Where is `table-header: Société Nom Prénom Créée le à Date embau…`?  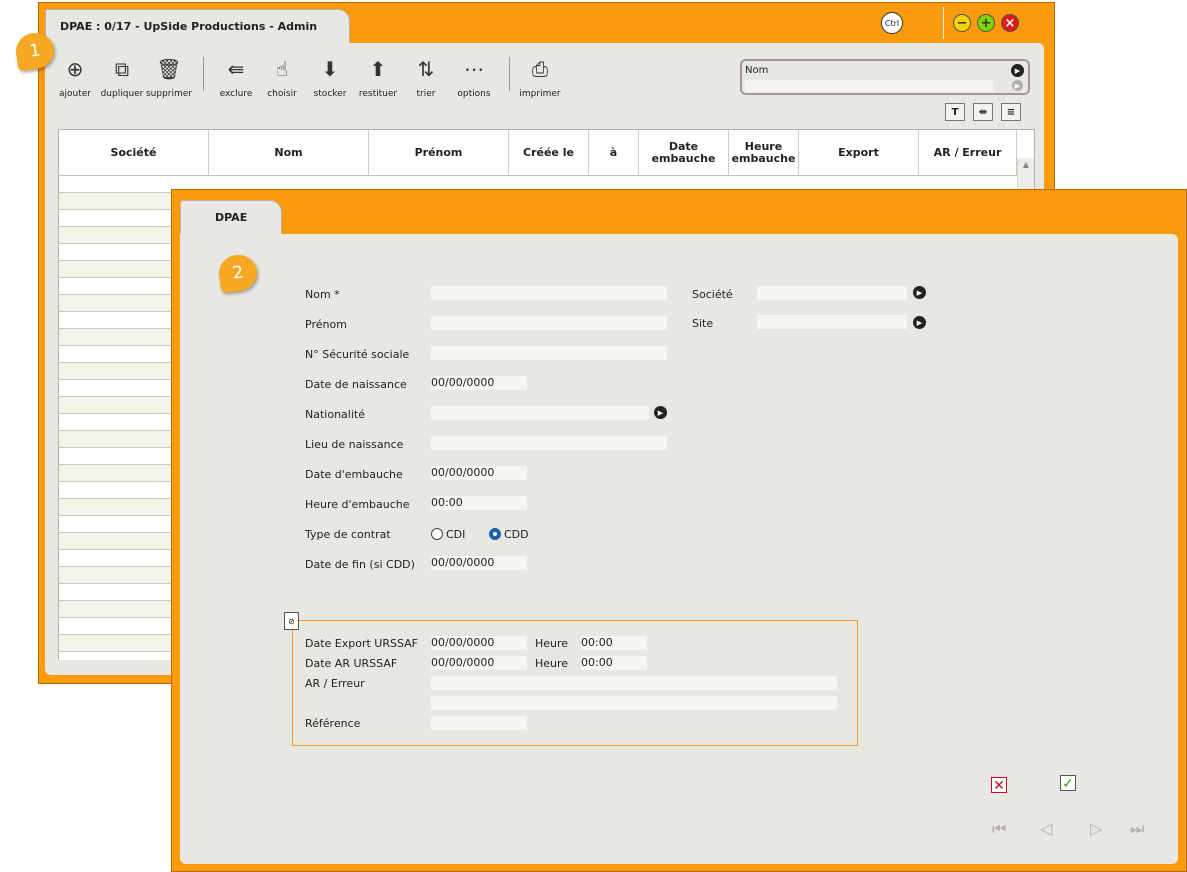
table-header: Société Nom Prénom Créée le à Date embau… is located at coordinates (538, 153).